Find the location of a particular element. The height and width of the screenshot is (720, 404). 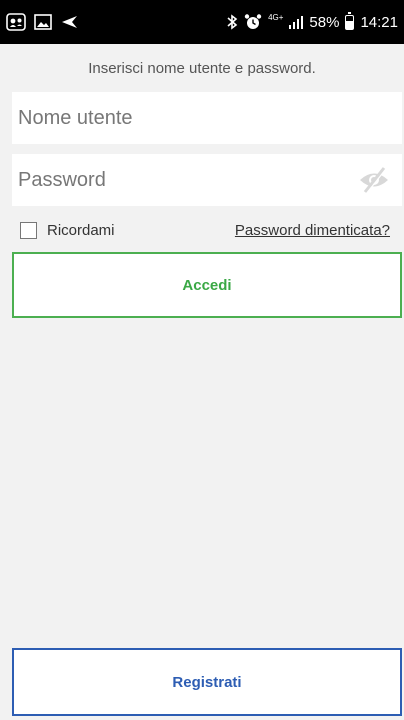

eye-off-icon is located at coordinates (374, 180).